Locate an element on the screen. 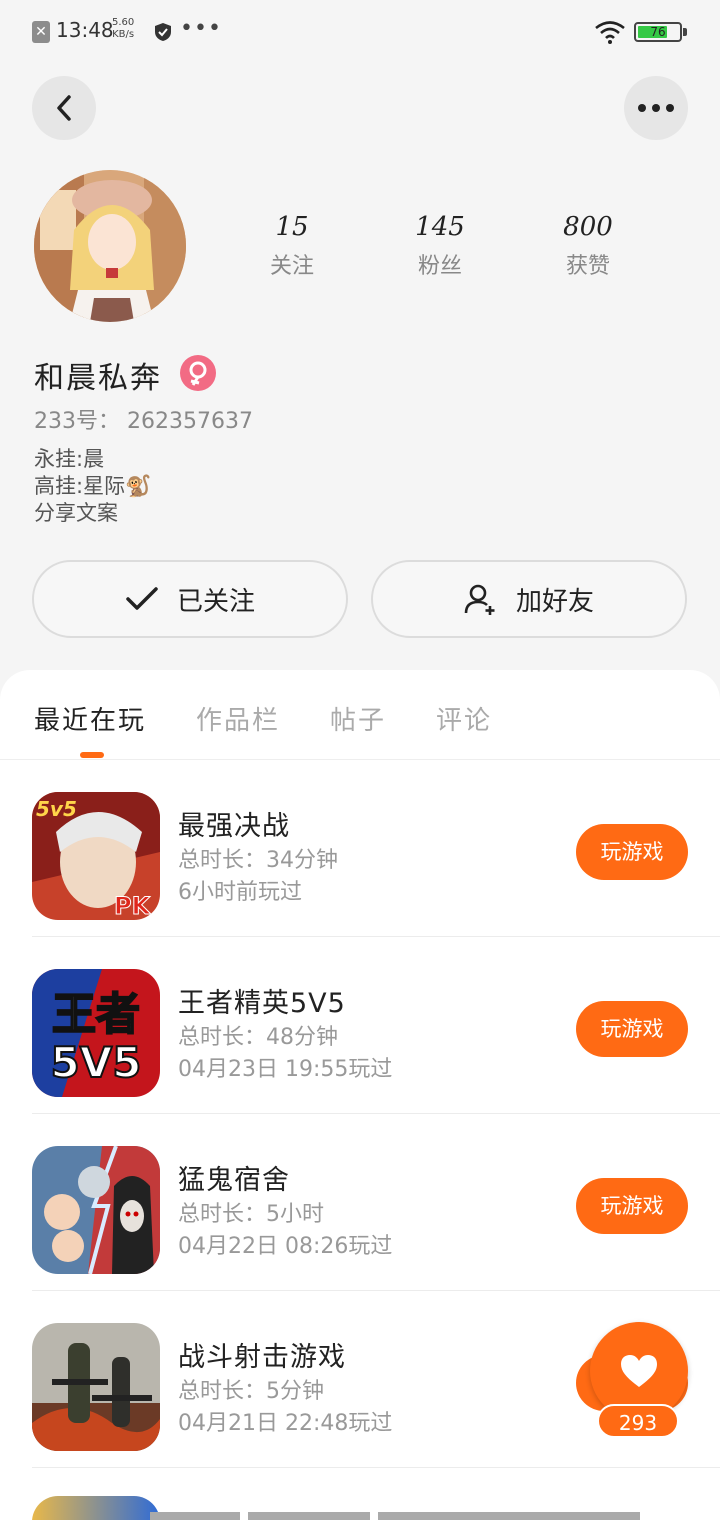 The image size is (720, 1520). more-notifications-icon: ••• is located at coordinates (201, 28).